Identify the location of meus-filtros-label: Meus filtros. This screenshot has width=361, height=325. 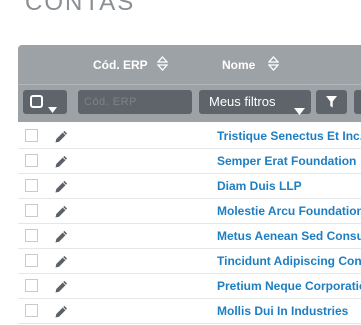
(242, 101).